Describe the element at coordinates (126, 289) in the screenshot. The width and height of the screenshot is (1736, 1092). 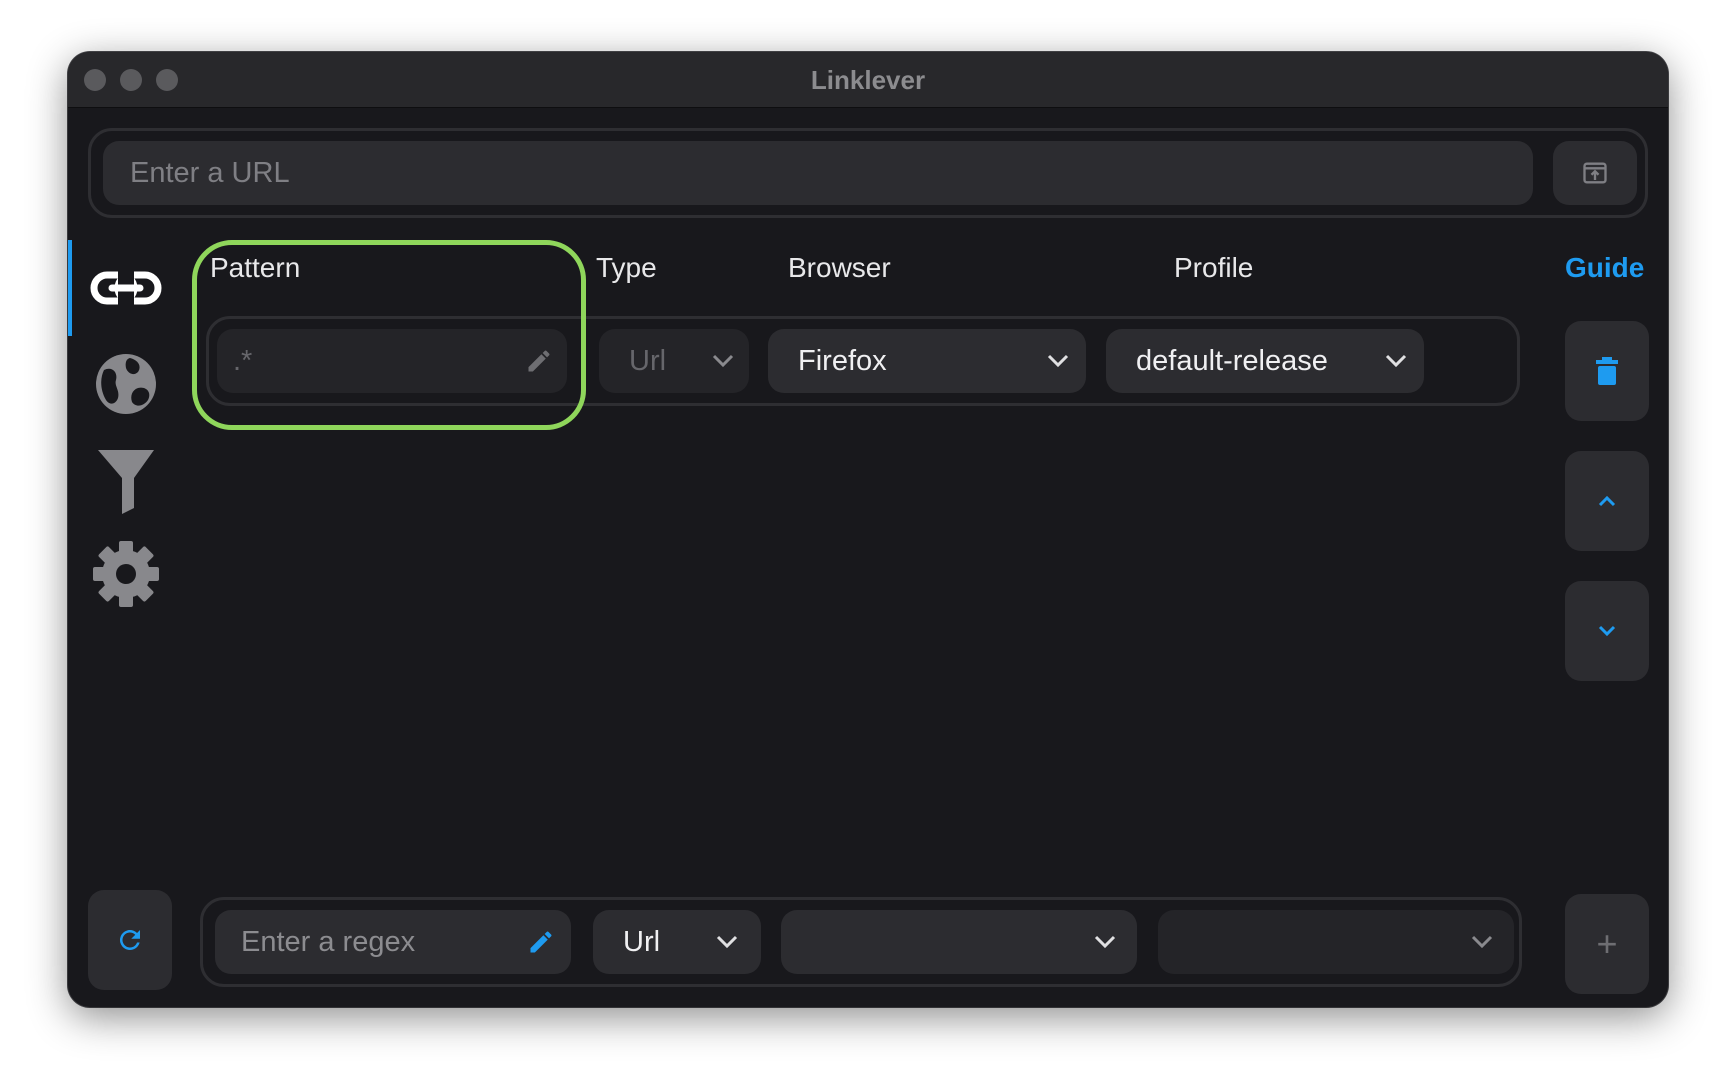
I see `link-icon` at that location.